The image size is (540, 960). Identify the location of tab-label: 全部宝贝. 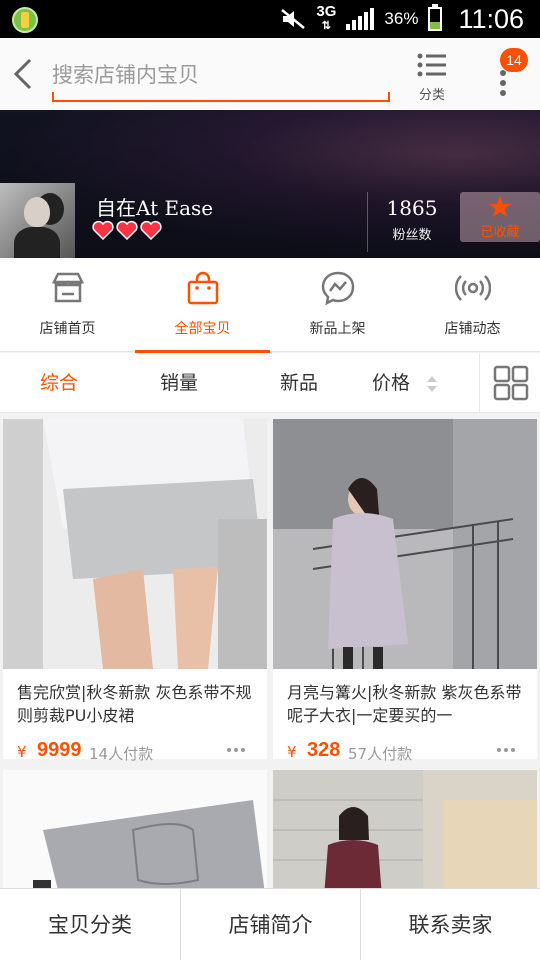
(202, 329).